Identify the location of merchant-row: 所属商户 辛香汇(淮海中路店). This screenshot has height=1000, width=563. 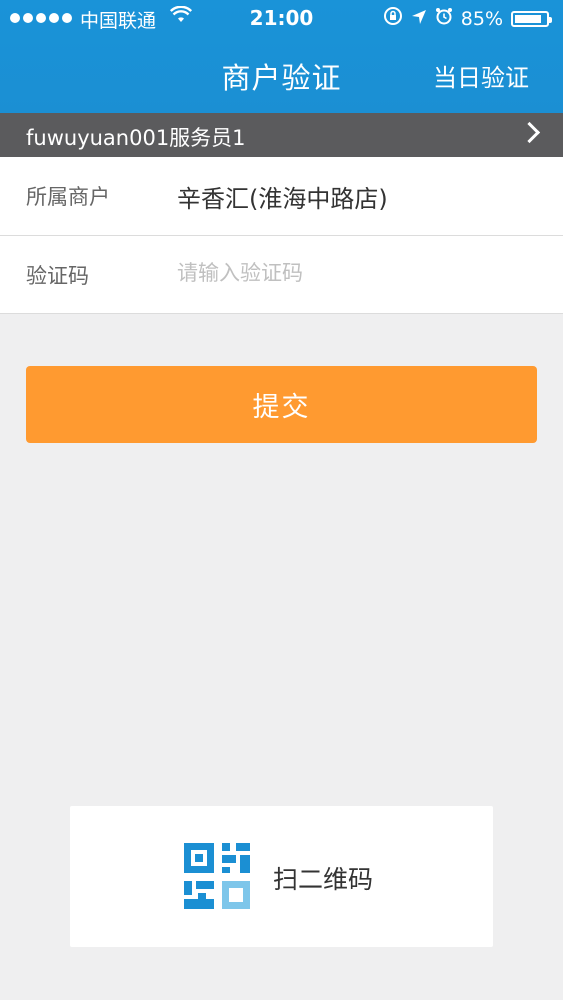
(281, 196).